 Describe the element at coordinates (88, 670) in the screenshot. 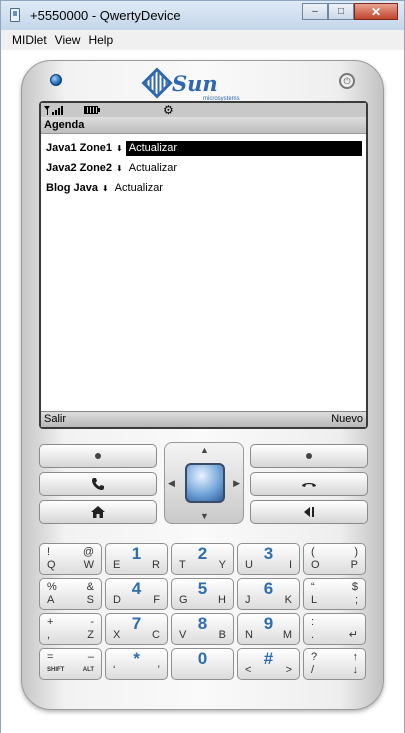

I see `key-label: ALT` at that location.